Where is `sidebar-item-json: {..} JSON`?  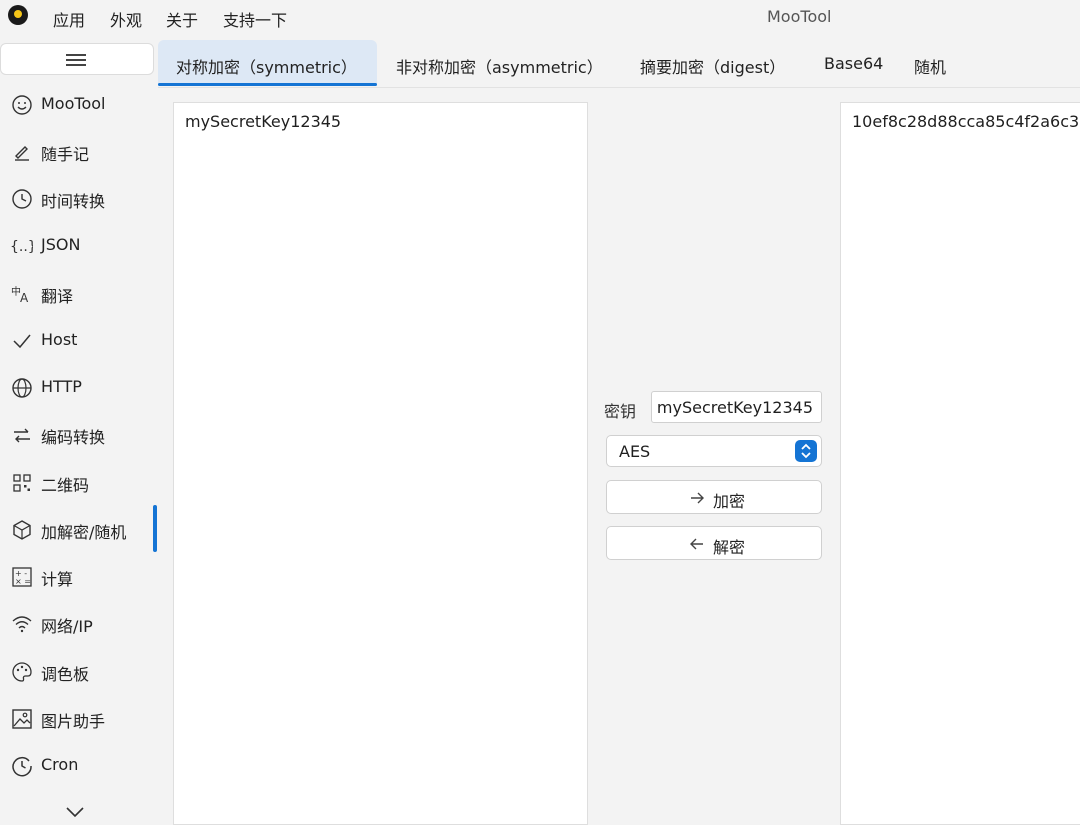
sidebar-item-json: {..} JSON is located at coordinates (79, 245).